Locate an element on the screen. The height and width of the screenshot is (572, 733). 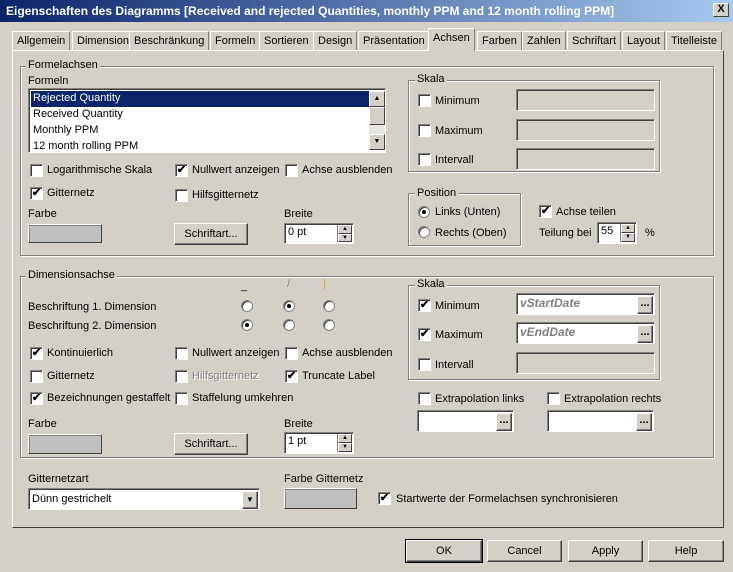
show-zero-label: Nullwert anzeigen is located at coordinates (236, 170).